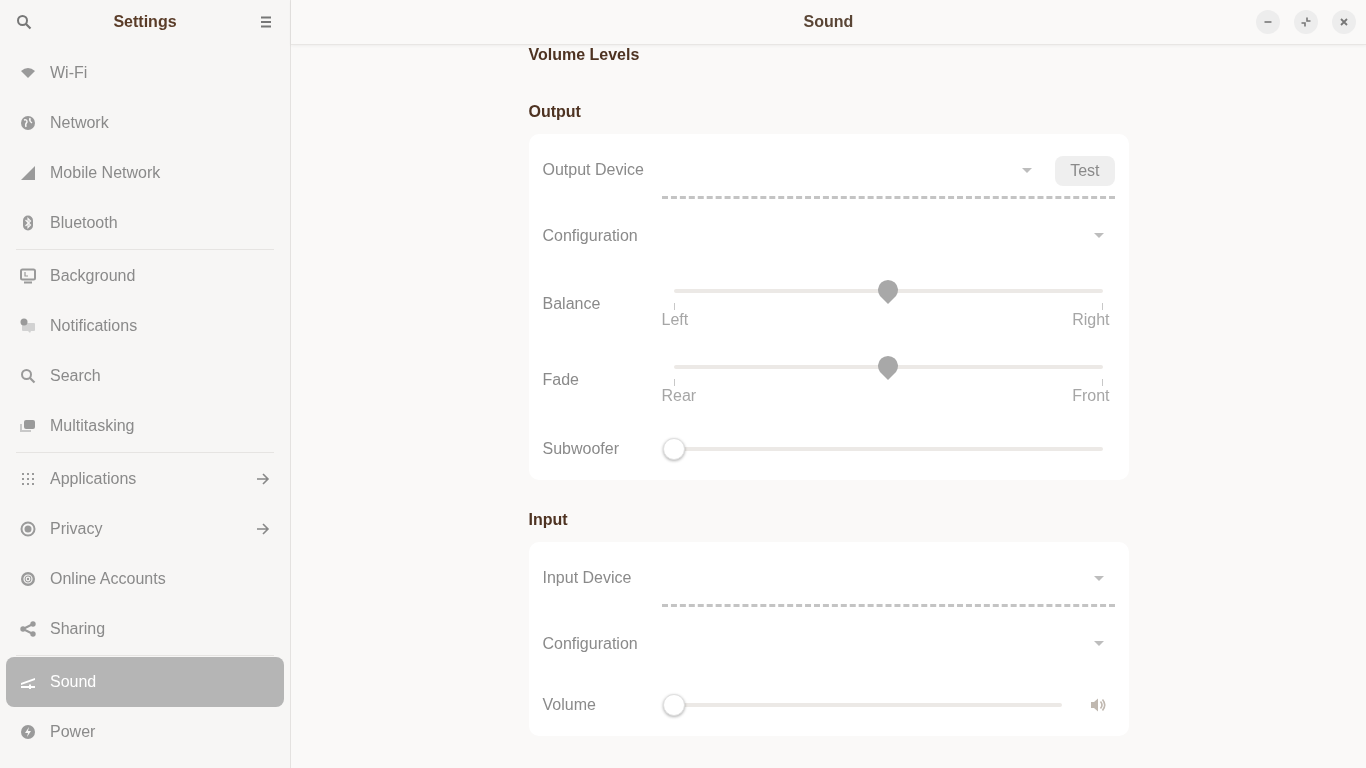 Image resolution: width=1366 pixels, height=768 pixels. What do you see at coordinates (561, 380) in the screenshot?
I see `row-label: Fade` at bounding box center [561, 380].